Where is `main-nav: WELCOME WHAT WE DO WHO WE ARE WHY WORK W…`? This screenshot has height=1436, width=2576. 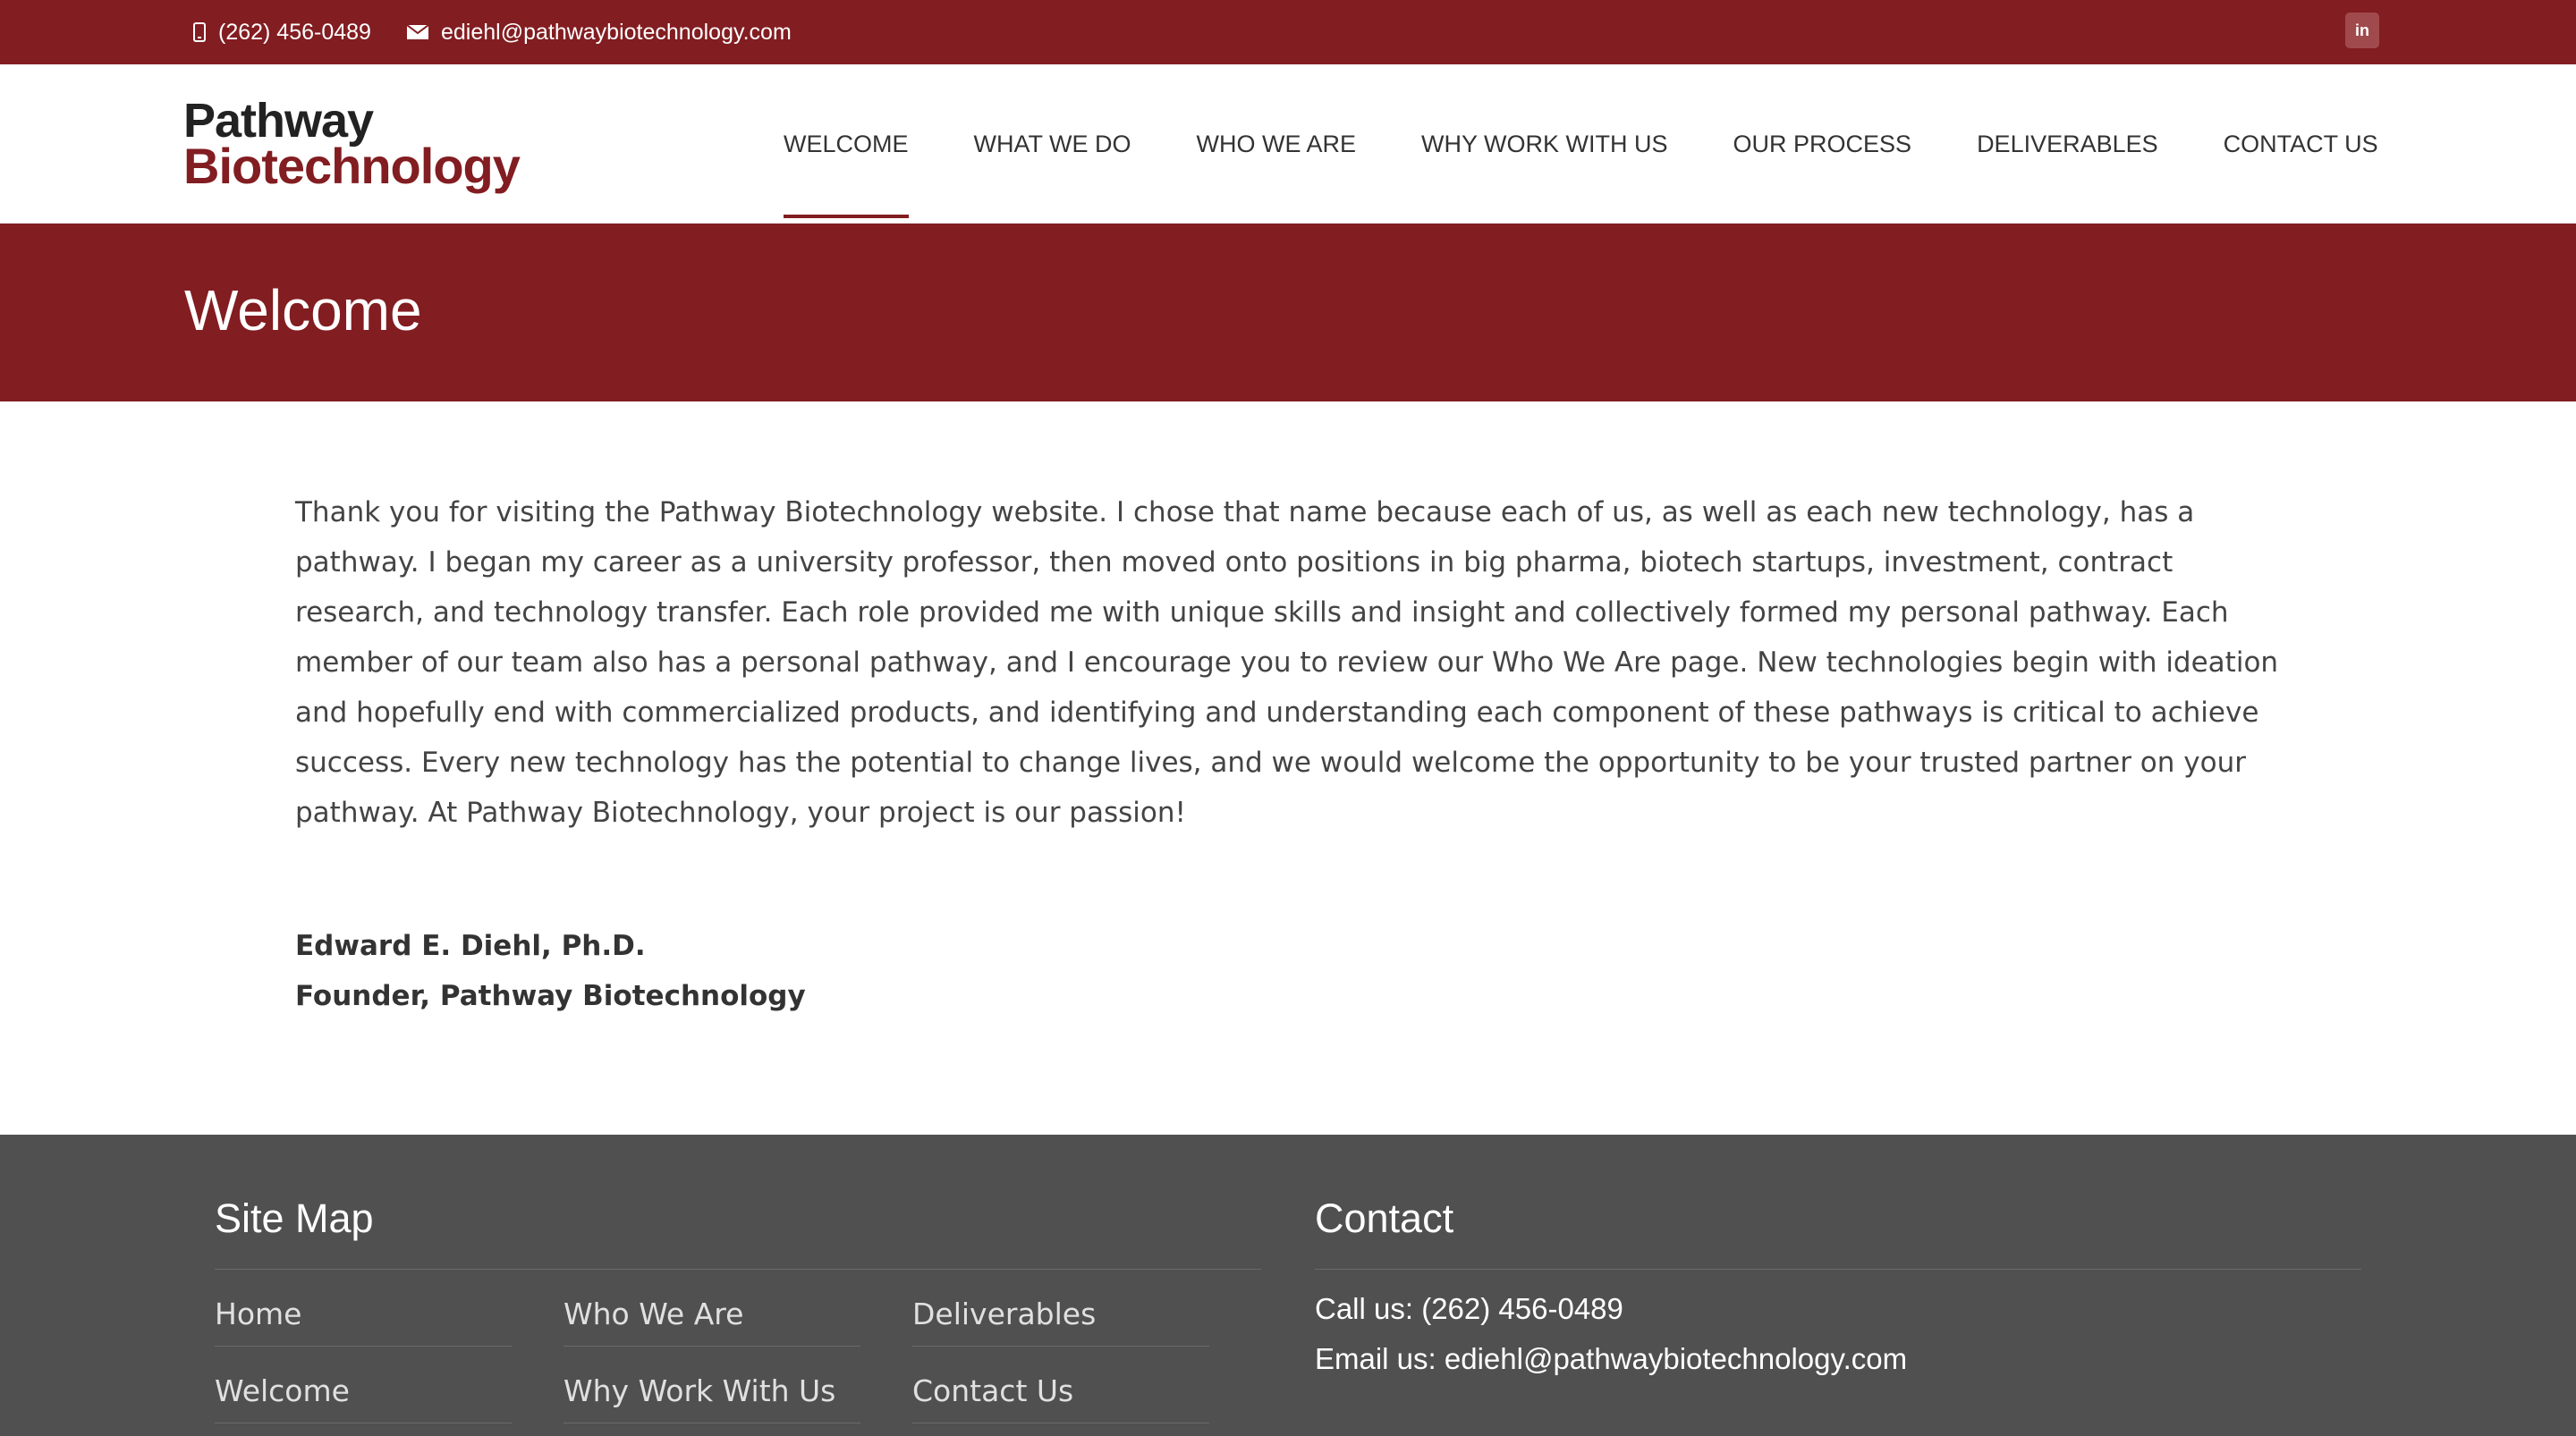 main-nav: WELCOME WHAT WE DO WHO WE ARE WHY WORK W… is located at coordinates (1614, 144).